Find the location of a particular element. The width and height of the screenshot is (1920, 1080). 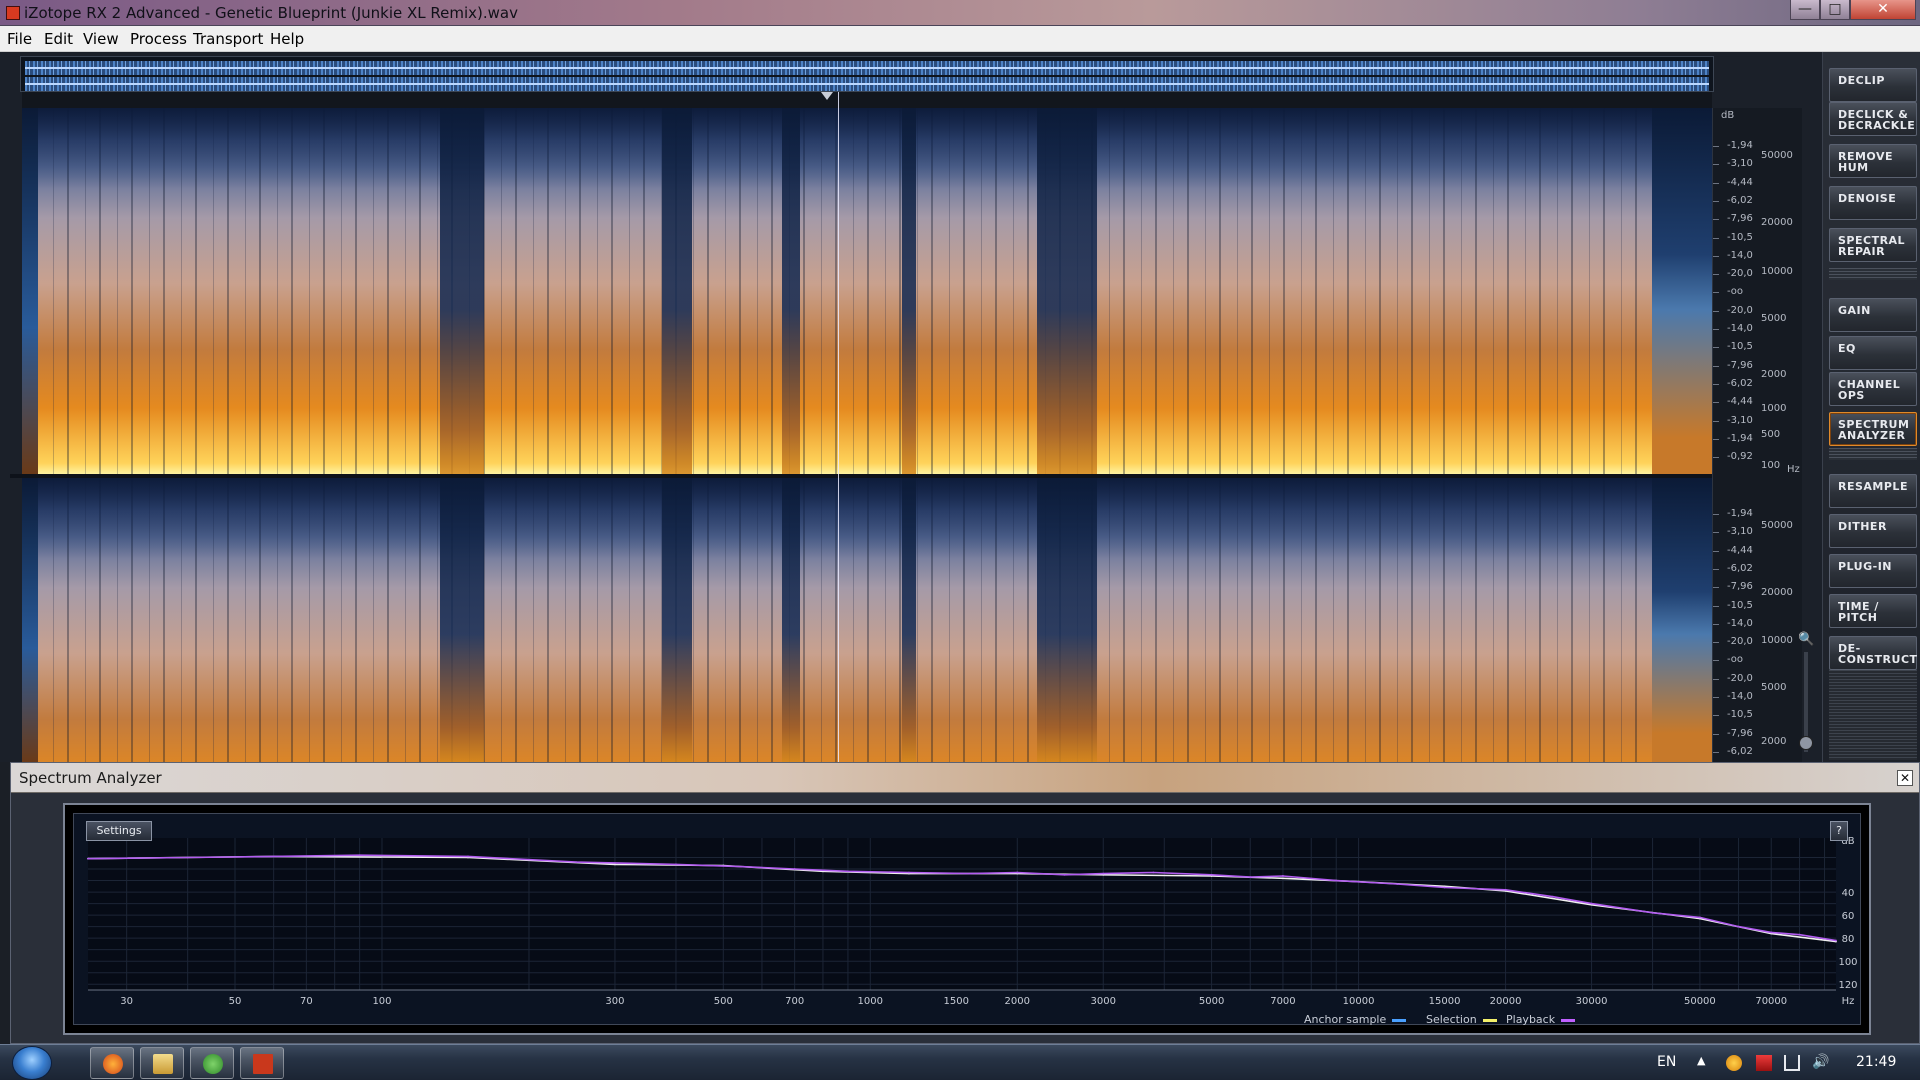

playback-cursor is located at coordinates (838, 427).